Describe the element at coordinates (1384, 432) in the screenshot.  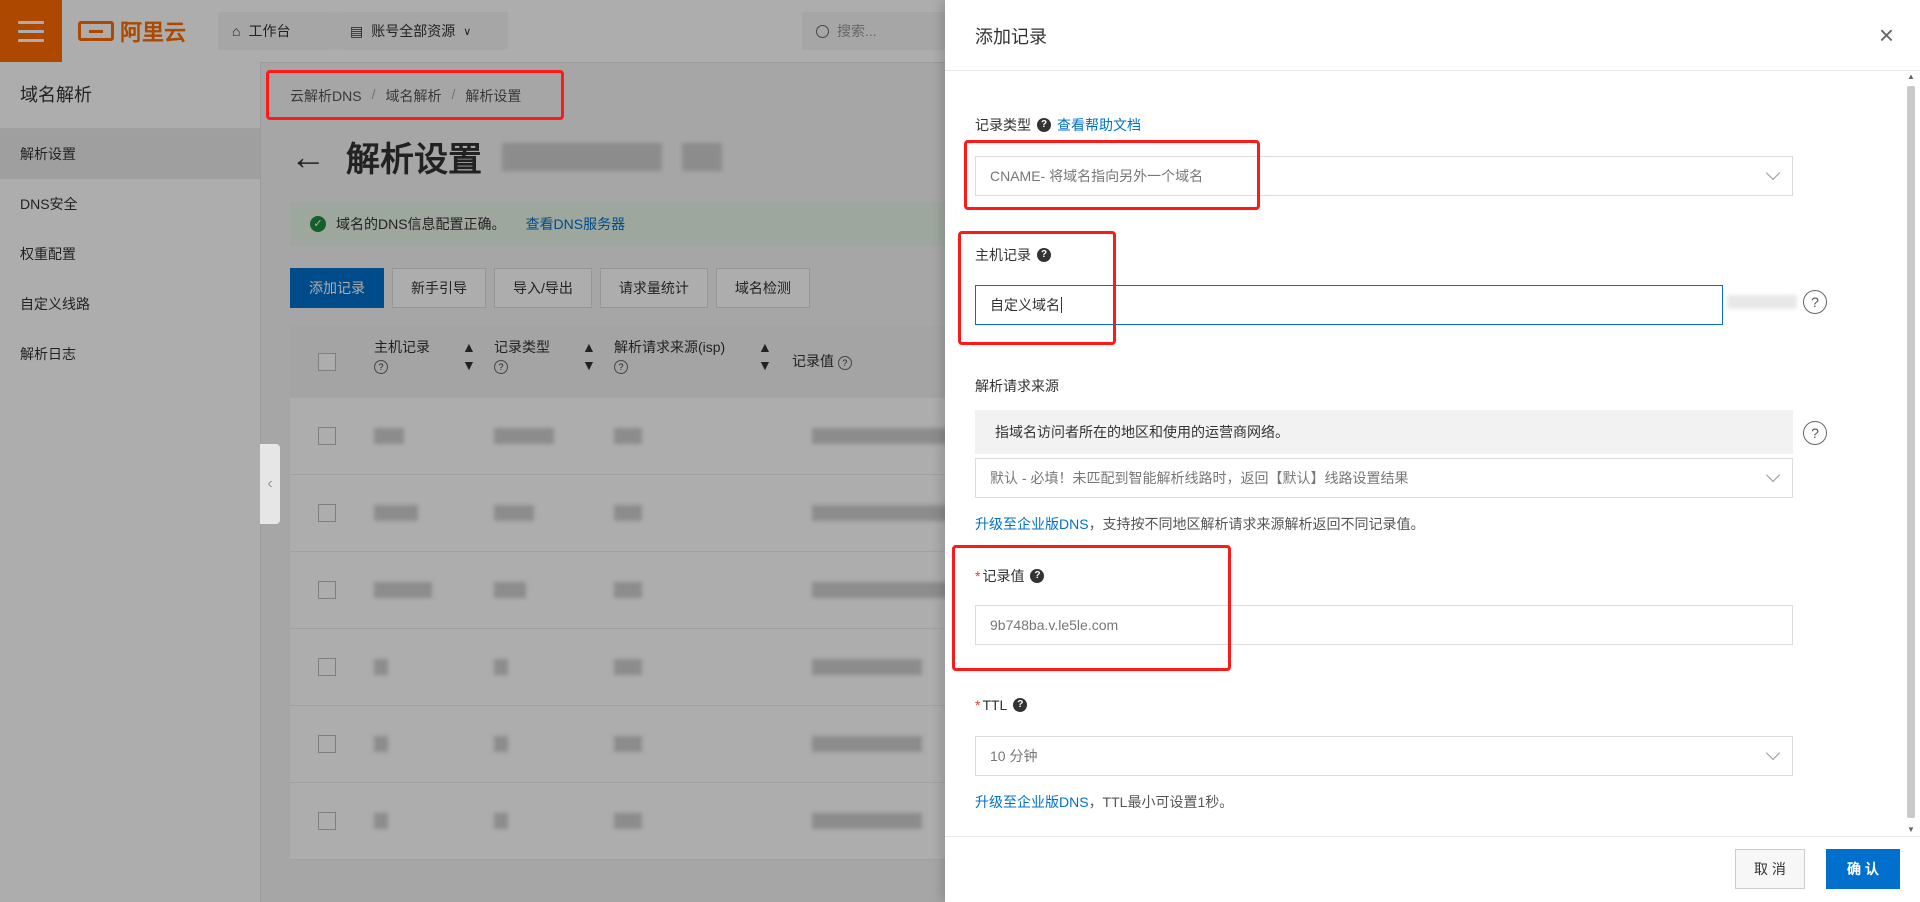
I see `request-source-hint: 指域名访问者所在的地区和使用的运营商网络。` at that location.